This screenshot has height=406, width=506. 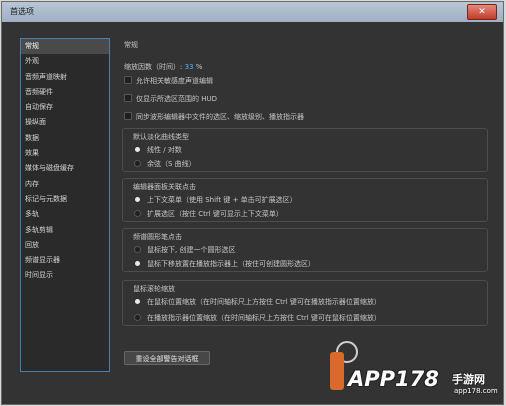 I want to click on radio-label: 上下文菜单（使用 Shift 键 + 单击可扩展选区）, so click(x=222, y=200).